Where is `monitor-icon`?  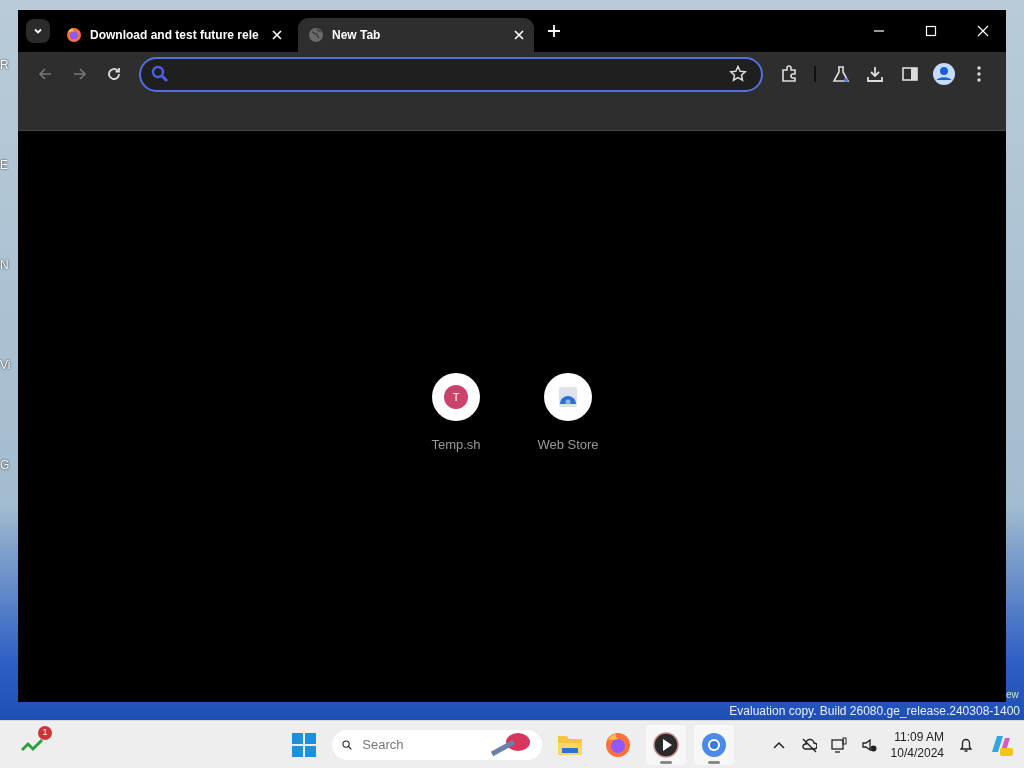 monitor-icon is located at coordinates (838, 744).